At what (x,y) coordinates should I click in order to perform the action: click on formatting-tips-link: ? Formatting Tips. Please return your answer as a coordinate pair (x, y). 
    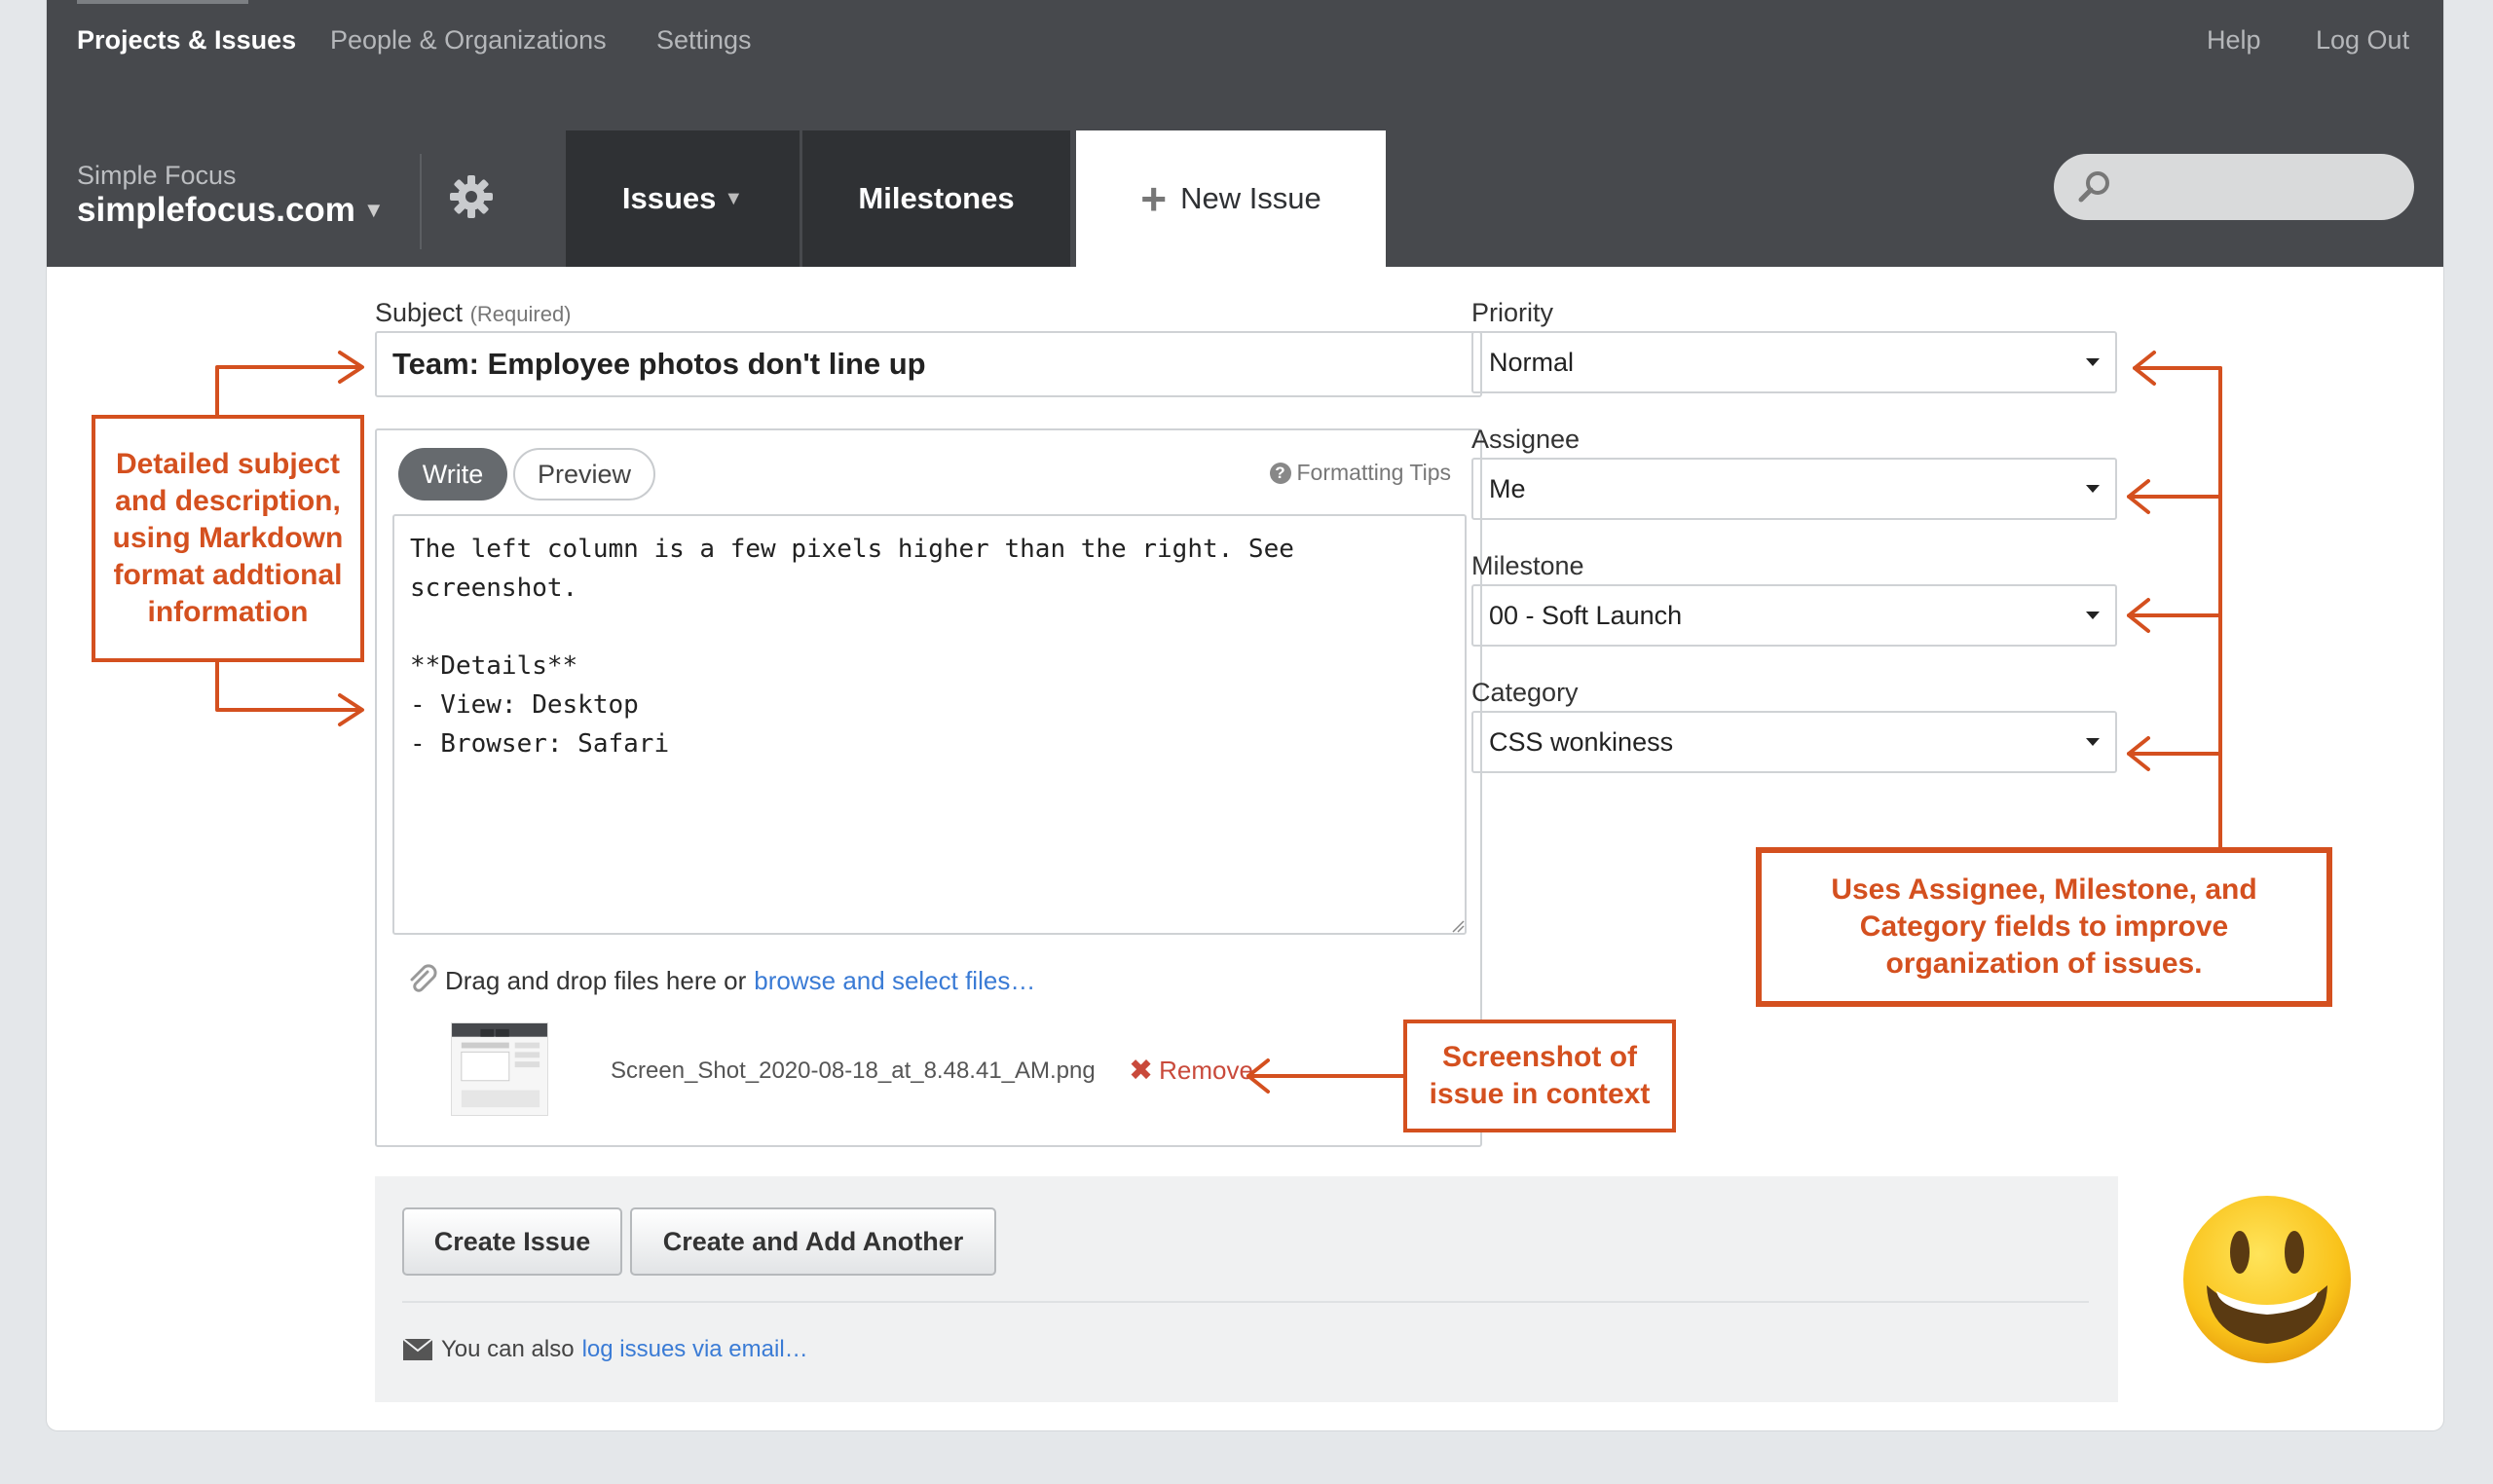
    Looking at the image, I should click on (1361, 473).